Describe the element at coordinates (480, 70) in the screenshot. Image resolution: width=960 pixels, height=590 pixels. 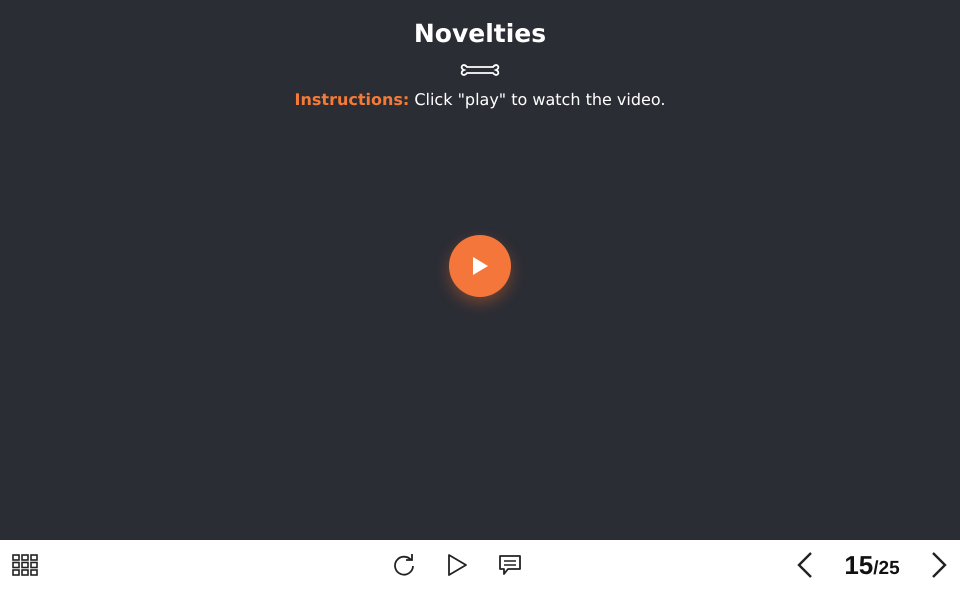
I see `bone-icon` at that location.